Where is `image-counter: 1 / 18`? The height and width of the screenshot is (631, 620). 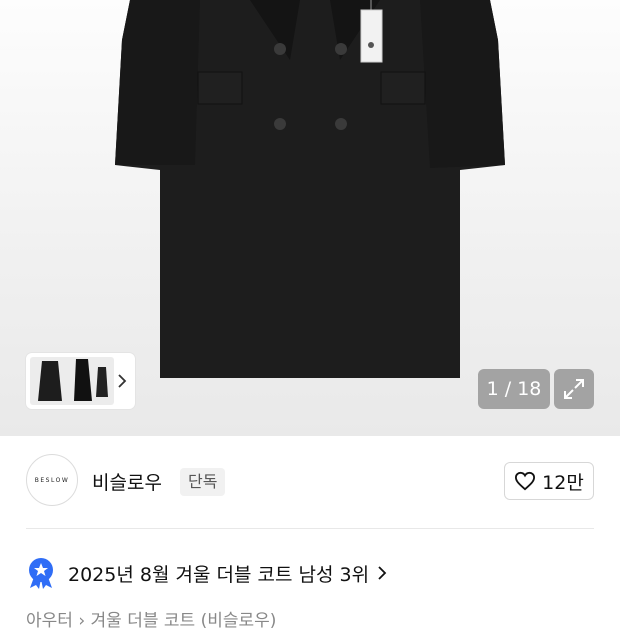
image-counter: 1 / 18 is located at coordinates (514, 389).